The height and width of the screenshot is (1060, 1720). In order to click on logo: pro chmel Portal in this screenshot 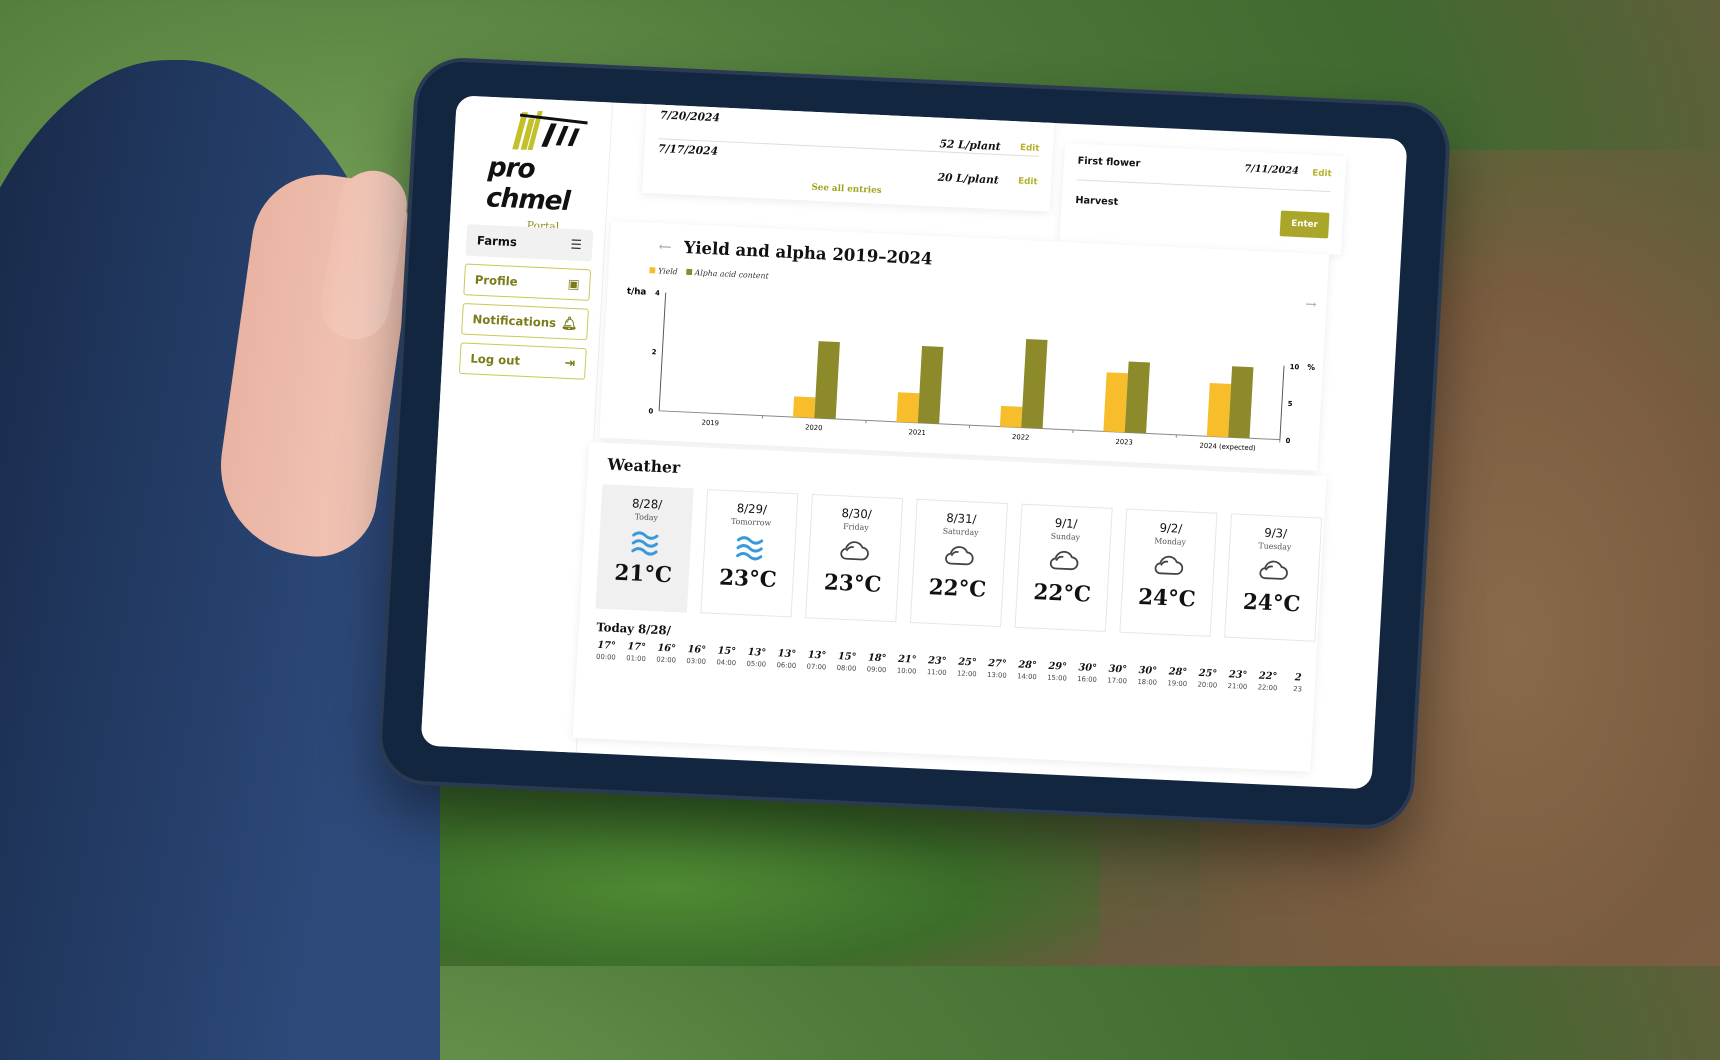, I will do `click(545, 171)`.